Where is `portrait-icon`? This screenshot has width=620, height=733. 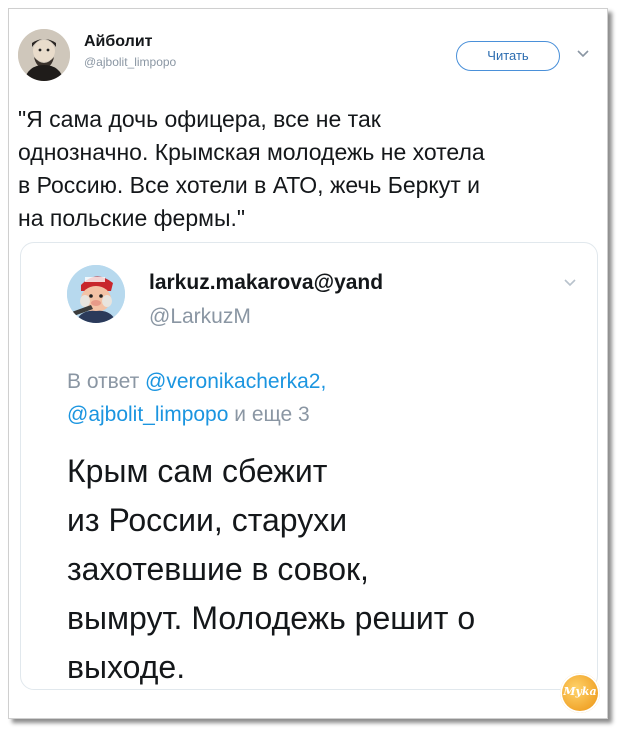 portrait-icon is located at coordinates (44, 55).